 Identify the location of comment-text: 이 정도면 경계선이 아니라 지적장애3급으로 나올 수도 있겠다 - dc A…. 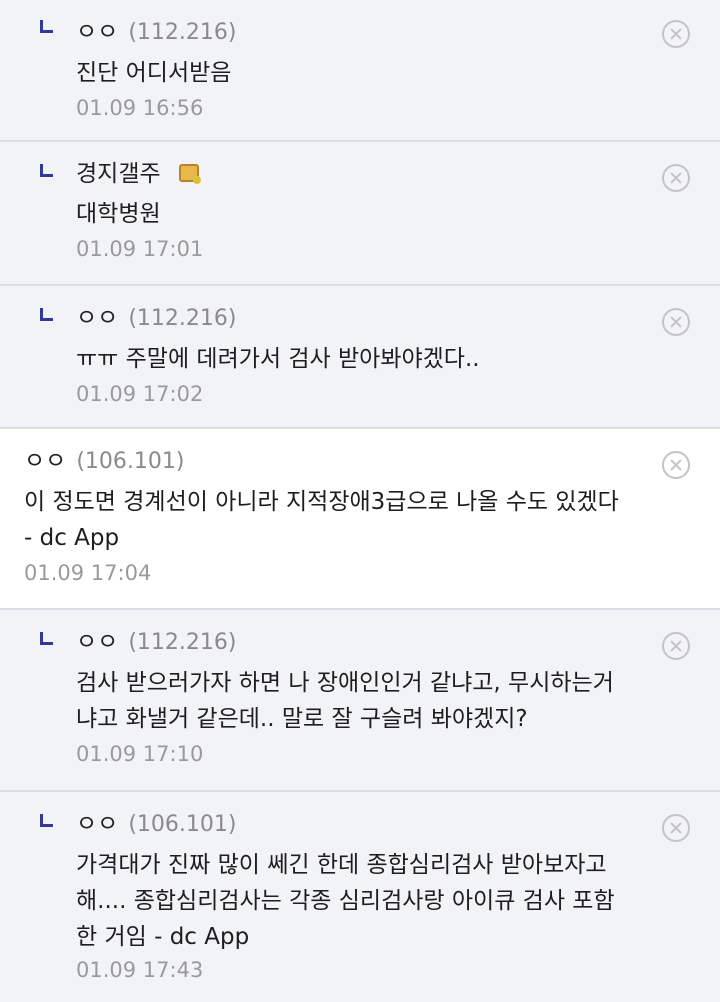
(321, 520).